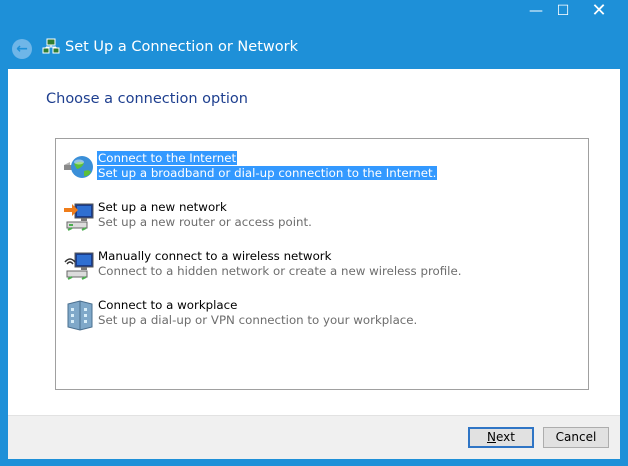 This screenshot has width=628, height=466. What do you see at coordinates (51, 46) in the screenshot?
I see `network-icon` at bounding box center [51, 46].